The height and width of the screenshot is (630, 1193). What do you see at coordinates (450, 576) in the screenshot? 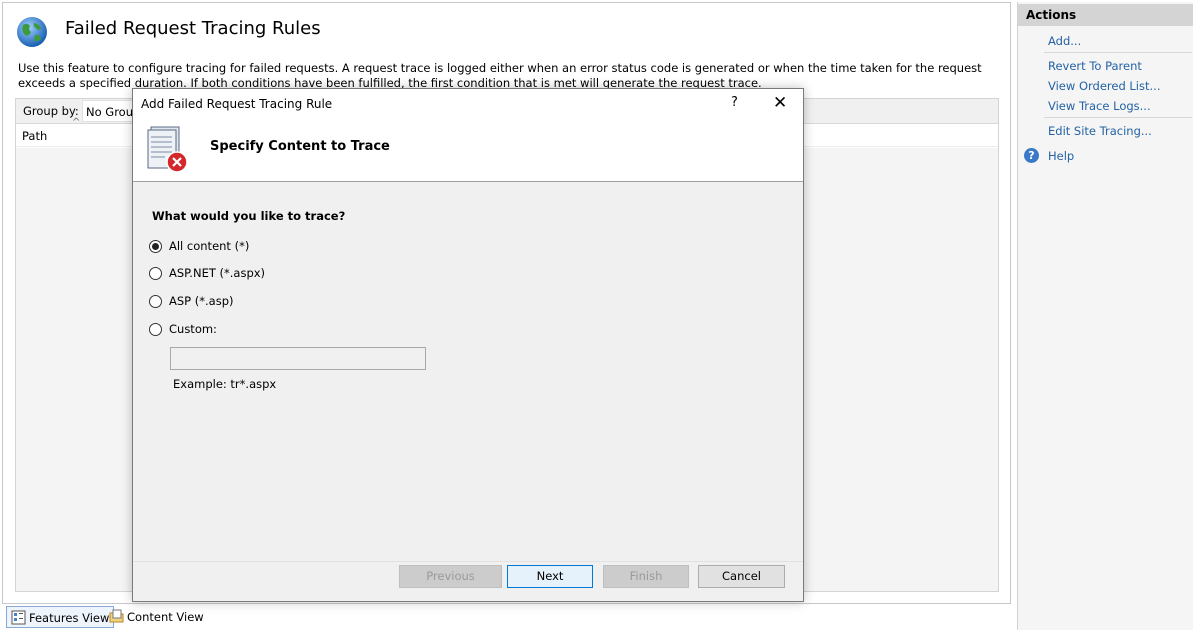
I see `previous-button: Previous` at bounding box center [450, 576].